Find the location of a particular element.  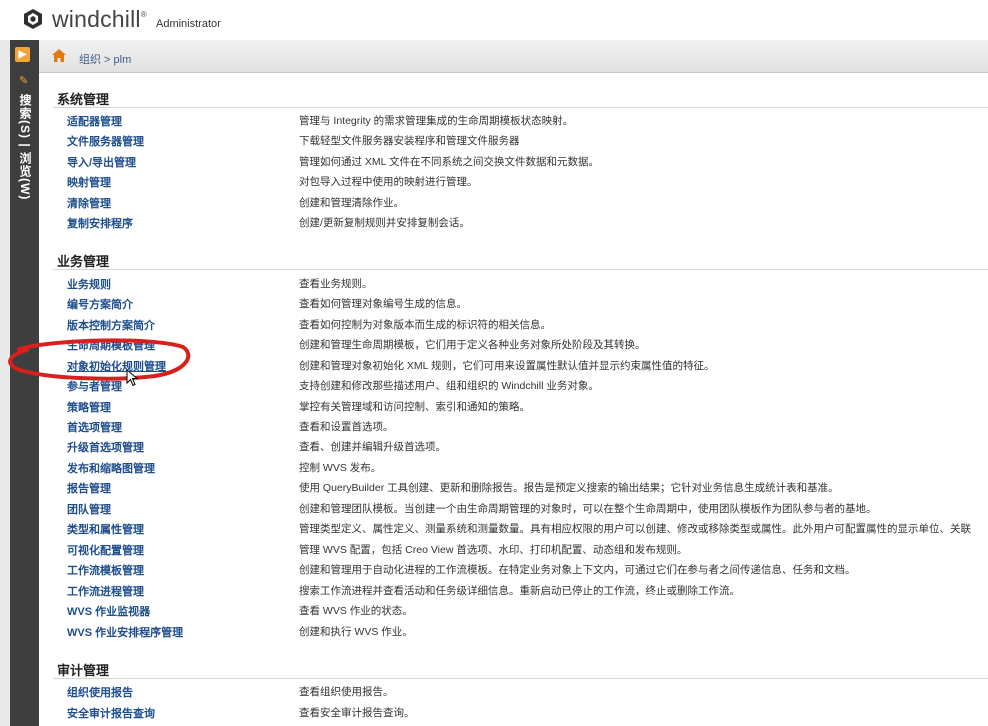

home-icon is located at coordinates (59, 55).